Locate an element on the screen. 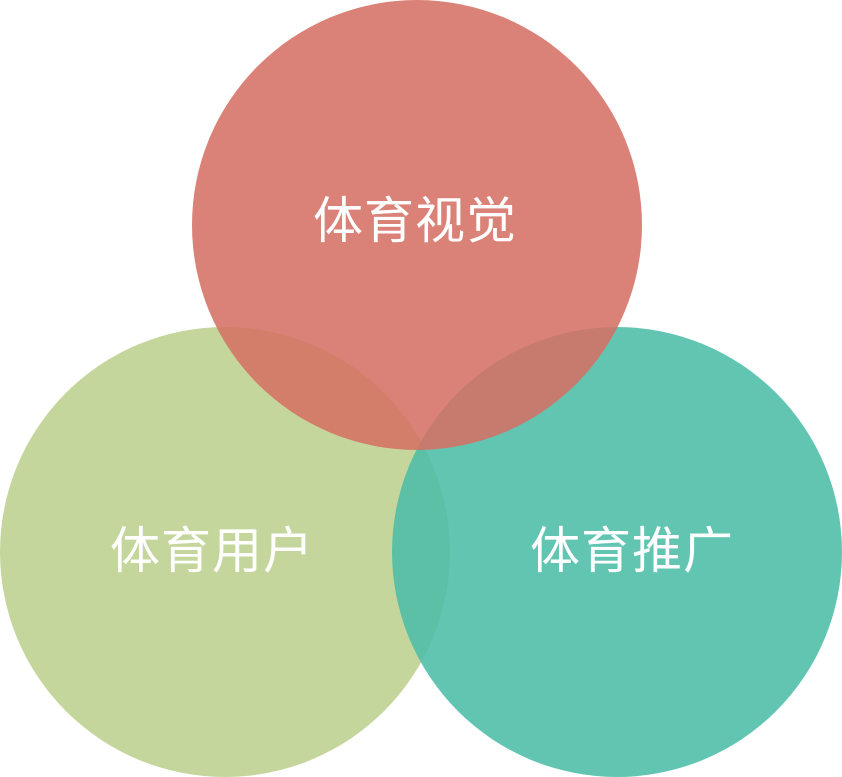 Image resolution: width=842 pixels, height=777 pixels. label-sports-promotion: 体育推广 is located at coordinates (632, 551).